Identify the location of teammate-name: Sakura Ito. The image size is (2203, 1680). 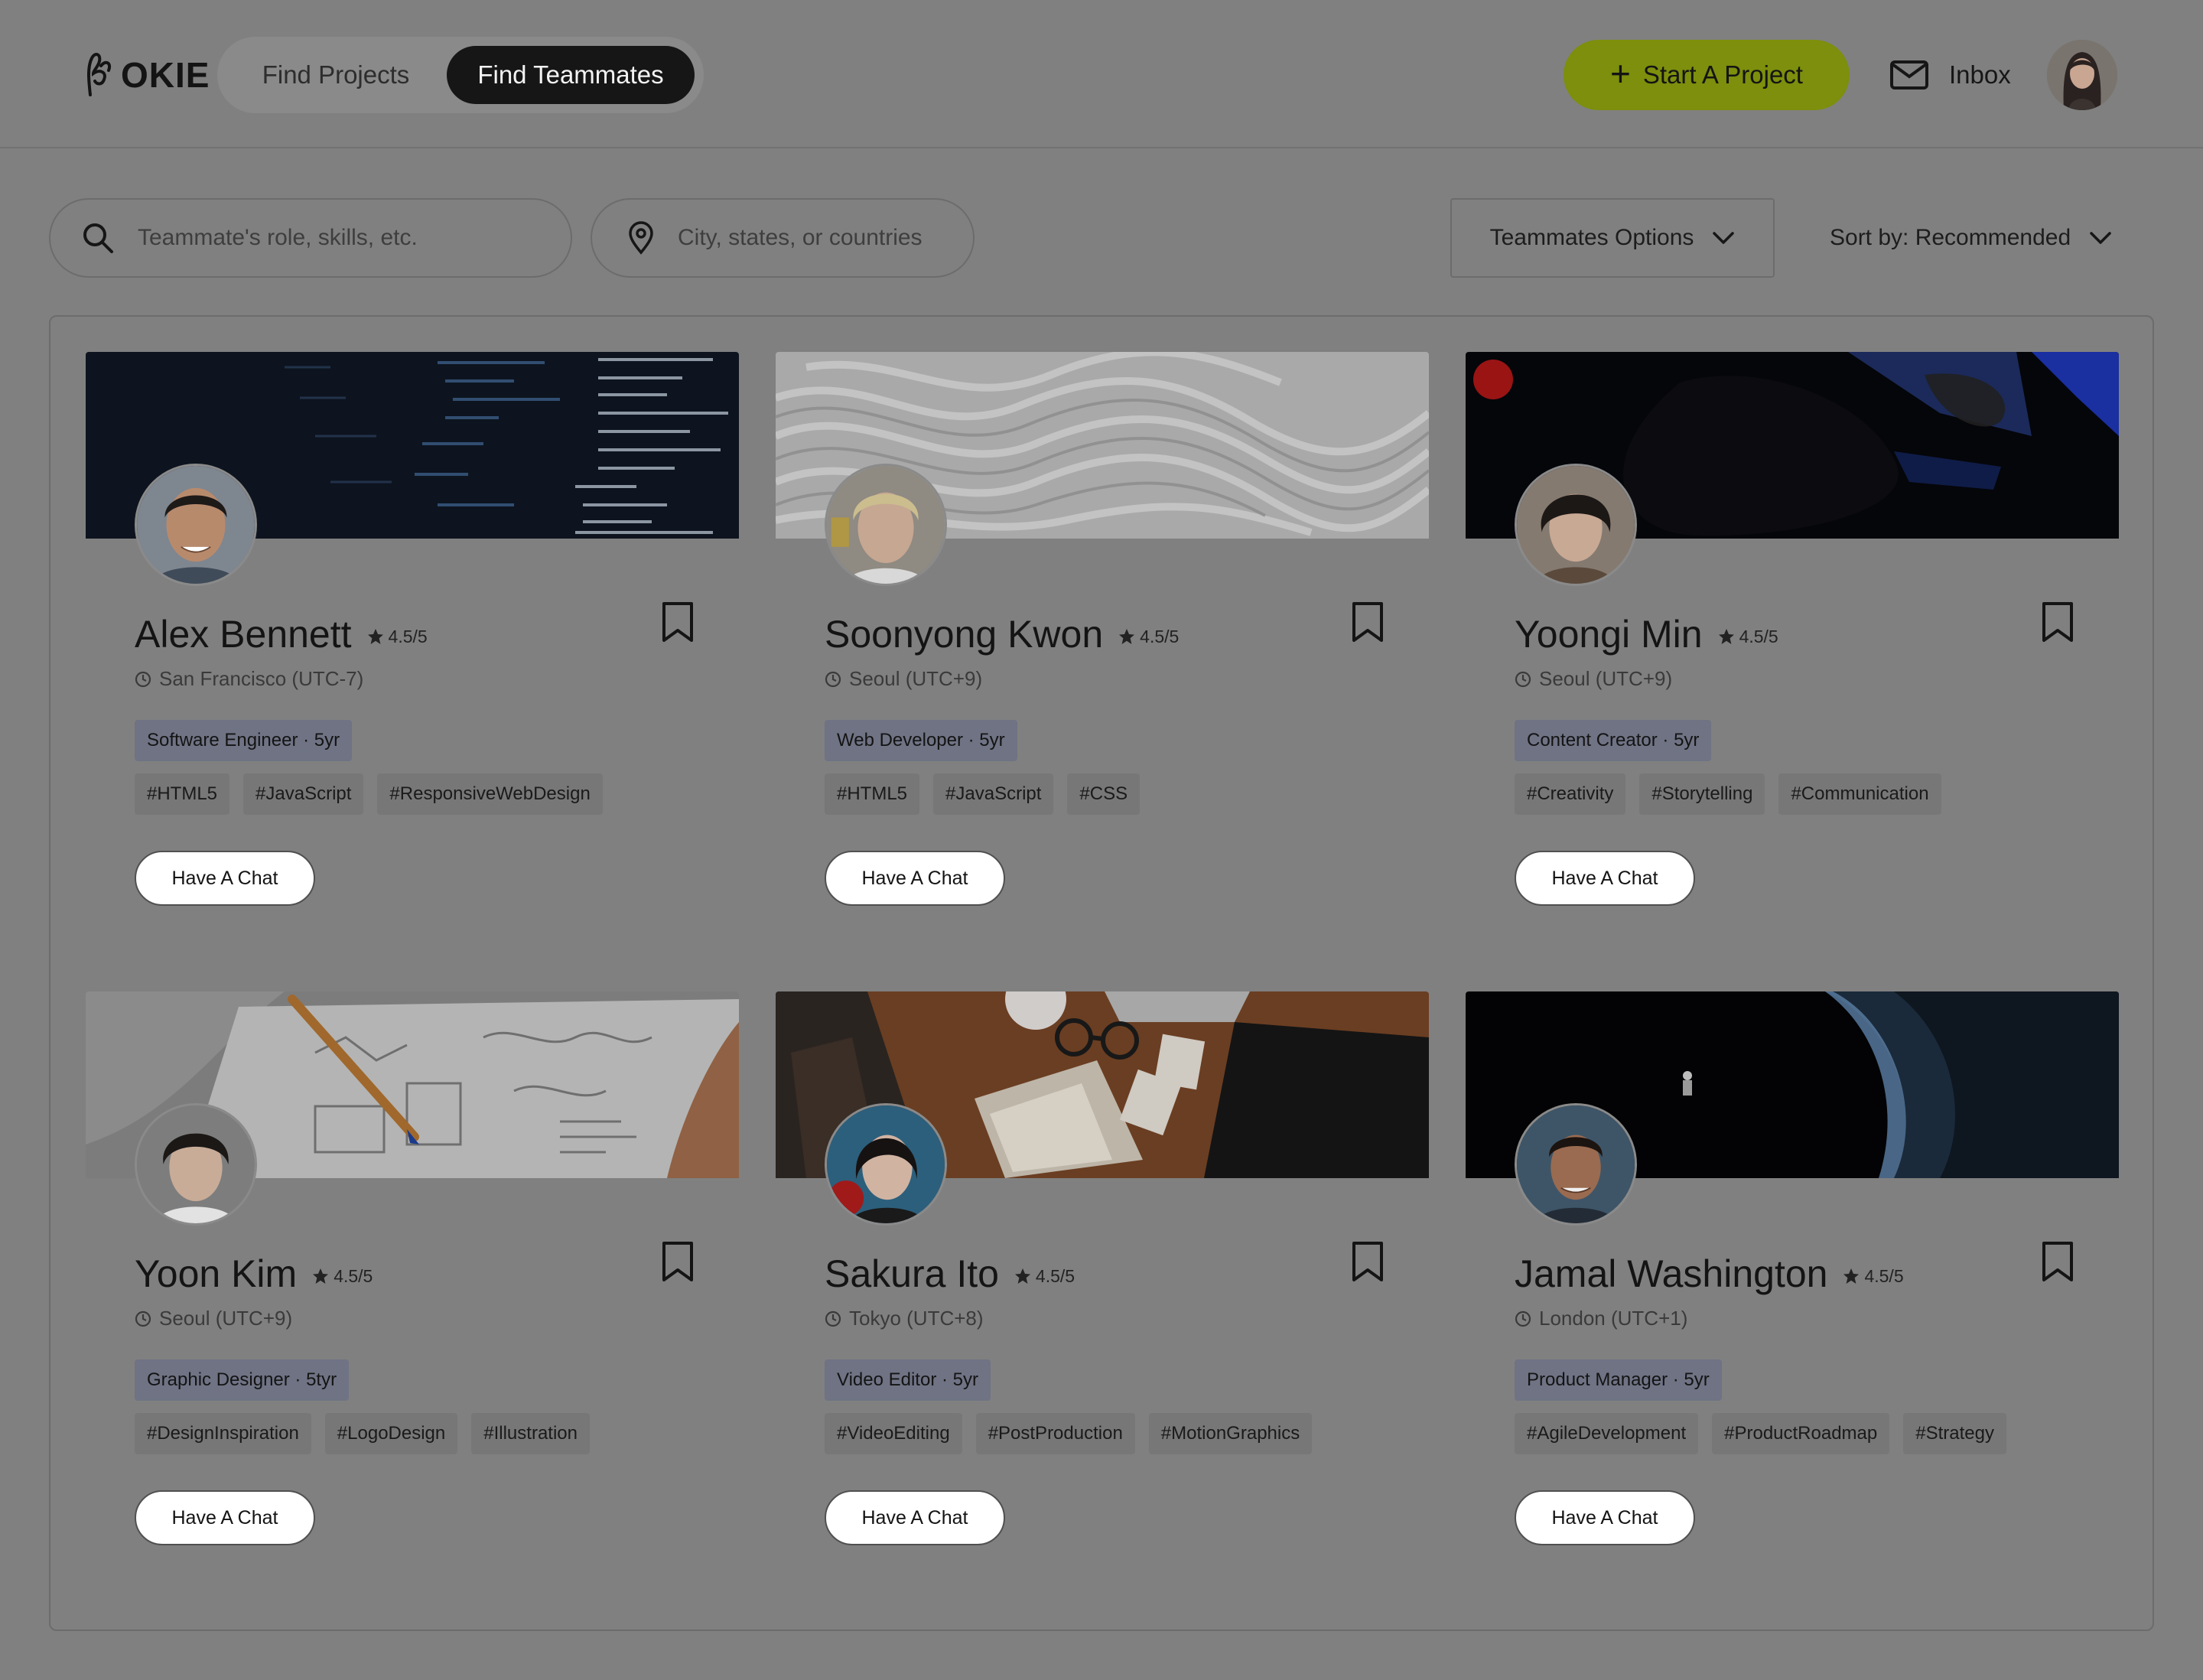
(912, 1274).